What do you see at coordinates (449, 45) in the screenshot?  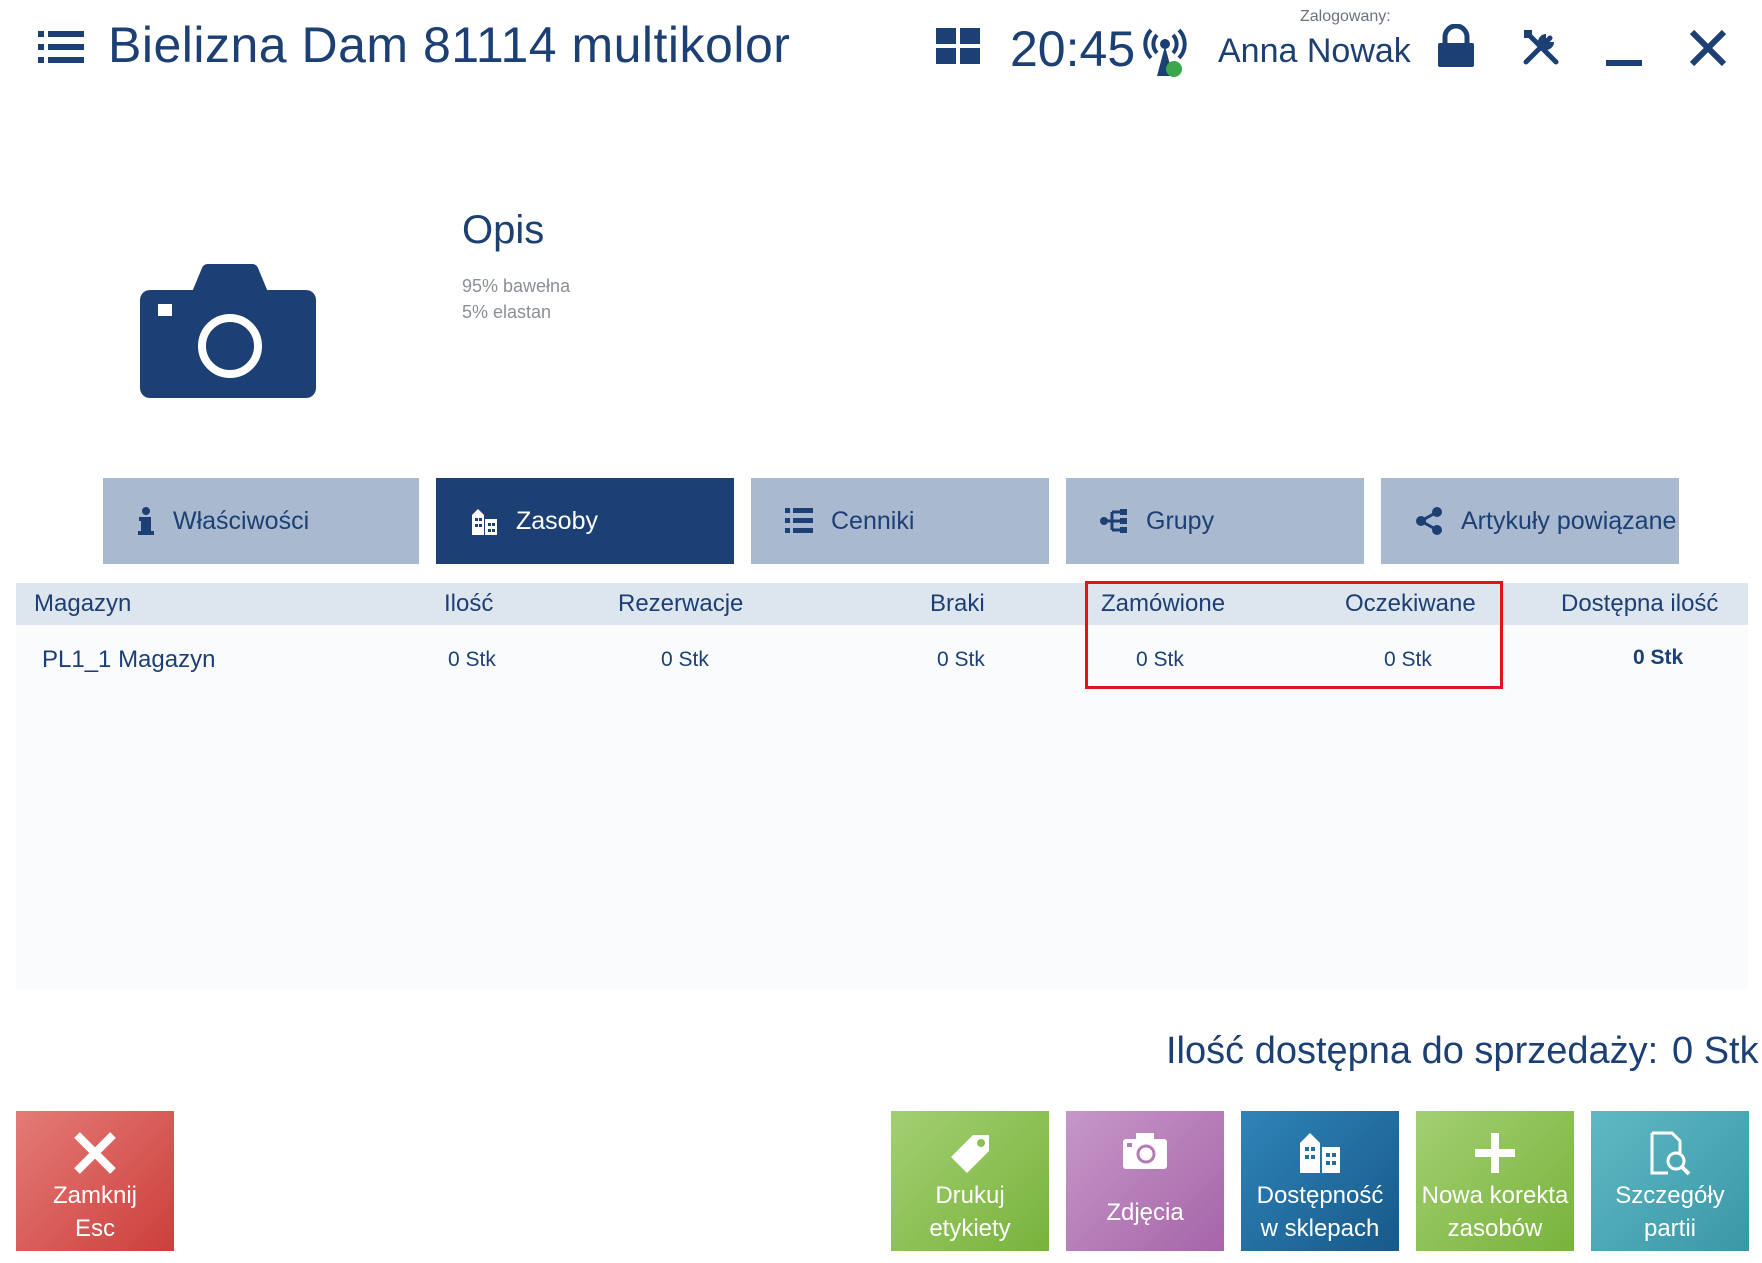 I see `page-title: Bielizna Dam 81114 multikolor` at bounding box center [449, 45].